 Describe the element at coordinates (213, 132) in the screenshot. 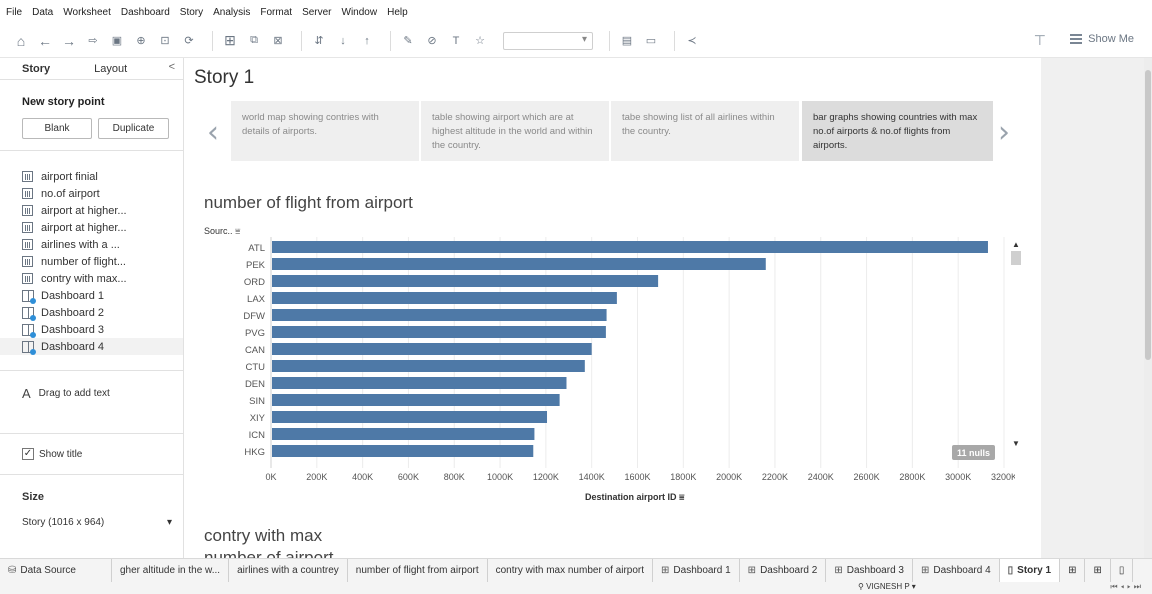

I see `previous-story-point-icon: ‹` at that location.